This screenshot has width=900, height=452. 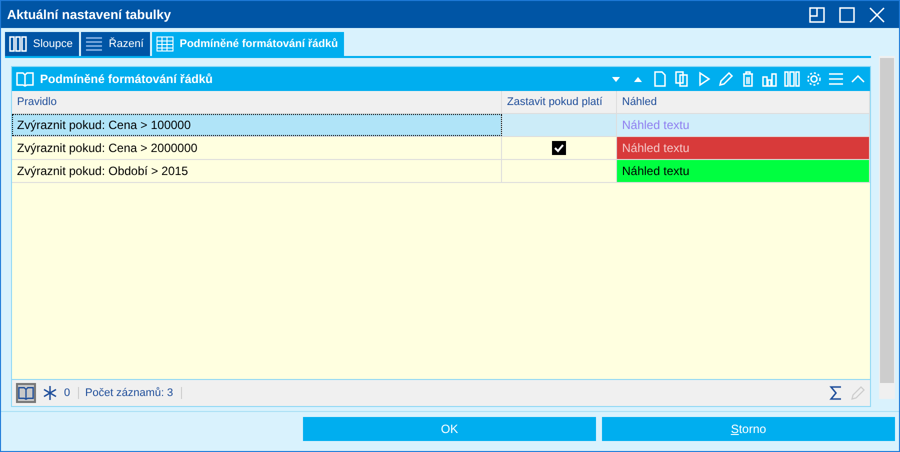 What do you see at coordinates (748, 79) in the screenshot?
I see `trash-icon` at bounding box center [748, 79].